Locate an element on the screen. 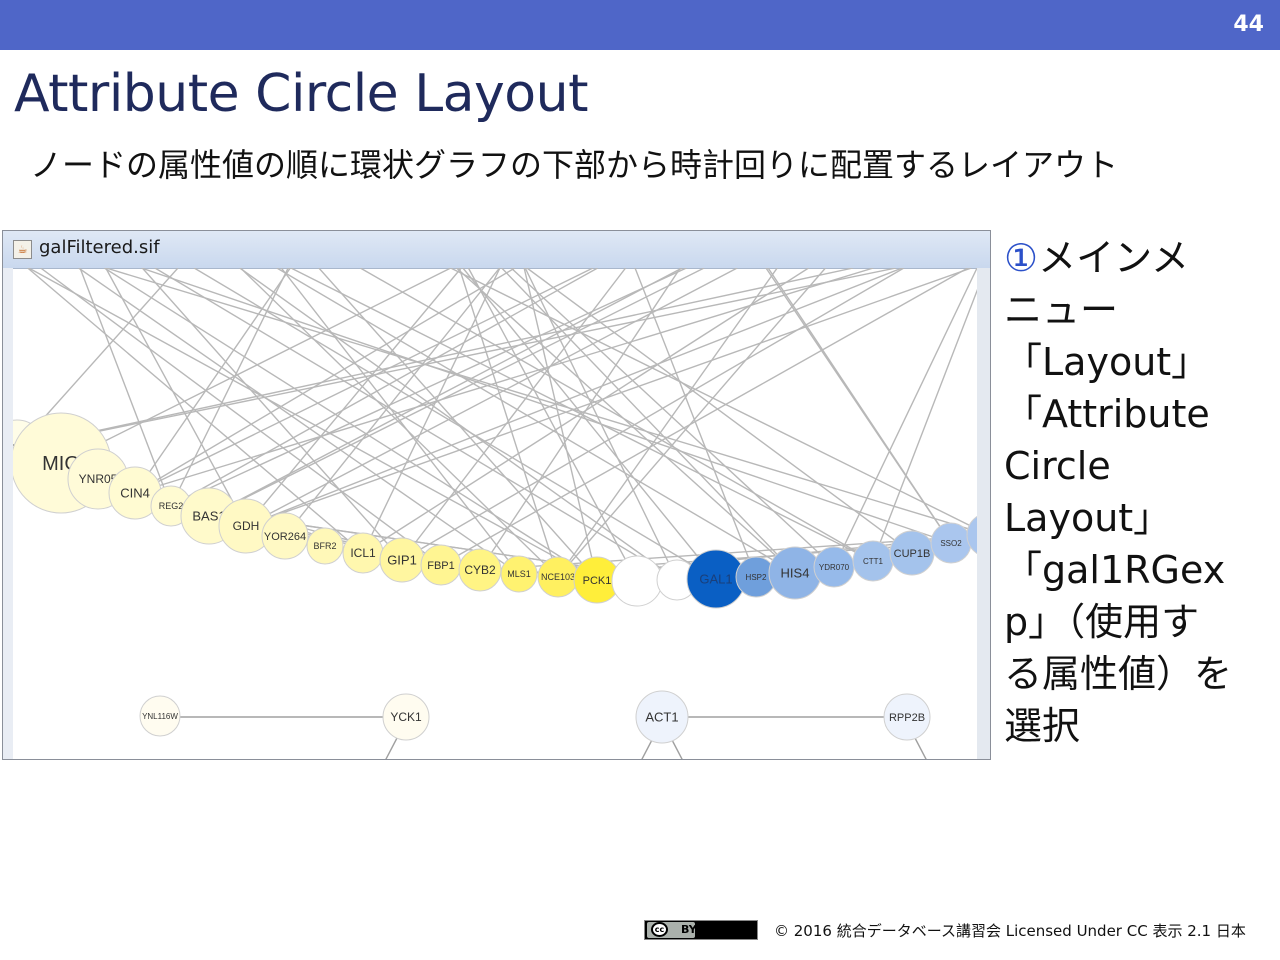 This screenshot has width=1280, height=960. node-ydr070: YDR070 is located at coordinates (834, 567).